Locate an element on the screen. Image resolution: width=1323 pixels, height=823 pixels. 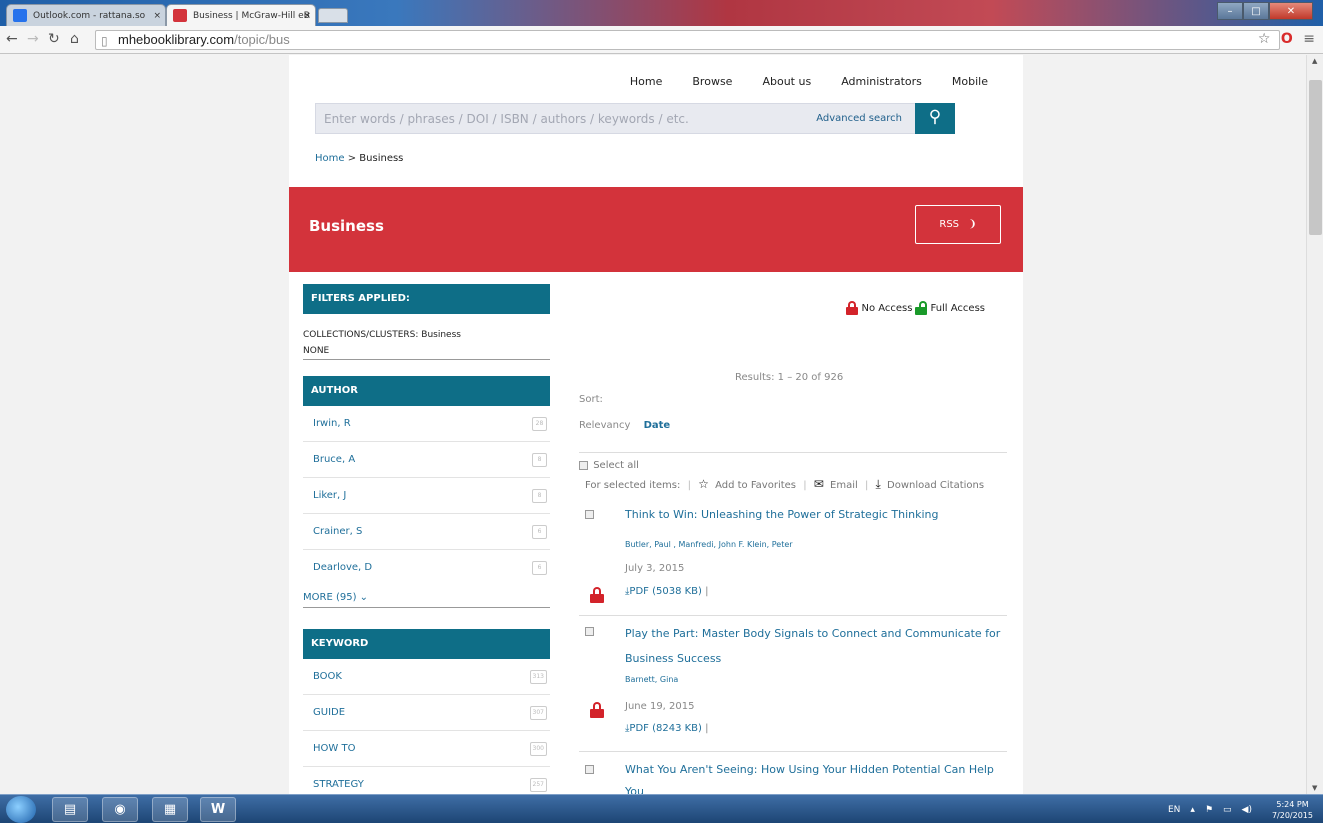
tab-outlook: Outlook.com - rattana.so × is located at coordinates (86, 15).